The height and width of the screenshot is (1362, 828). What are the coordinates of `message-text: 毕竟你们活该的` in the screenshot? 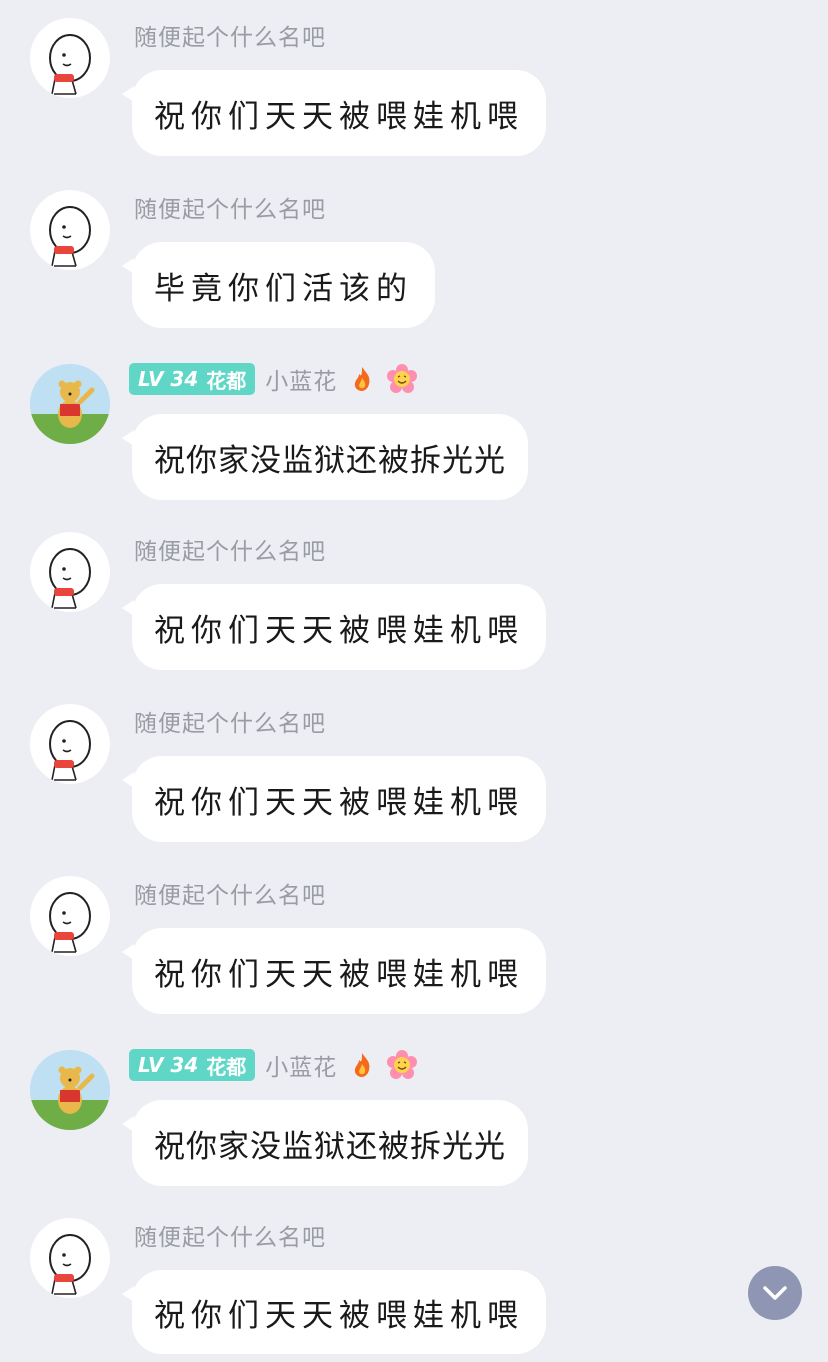 It's located at (283, 288).